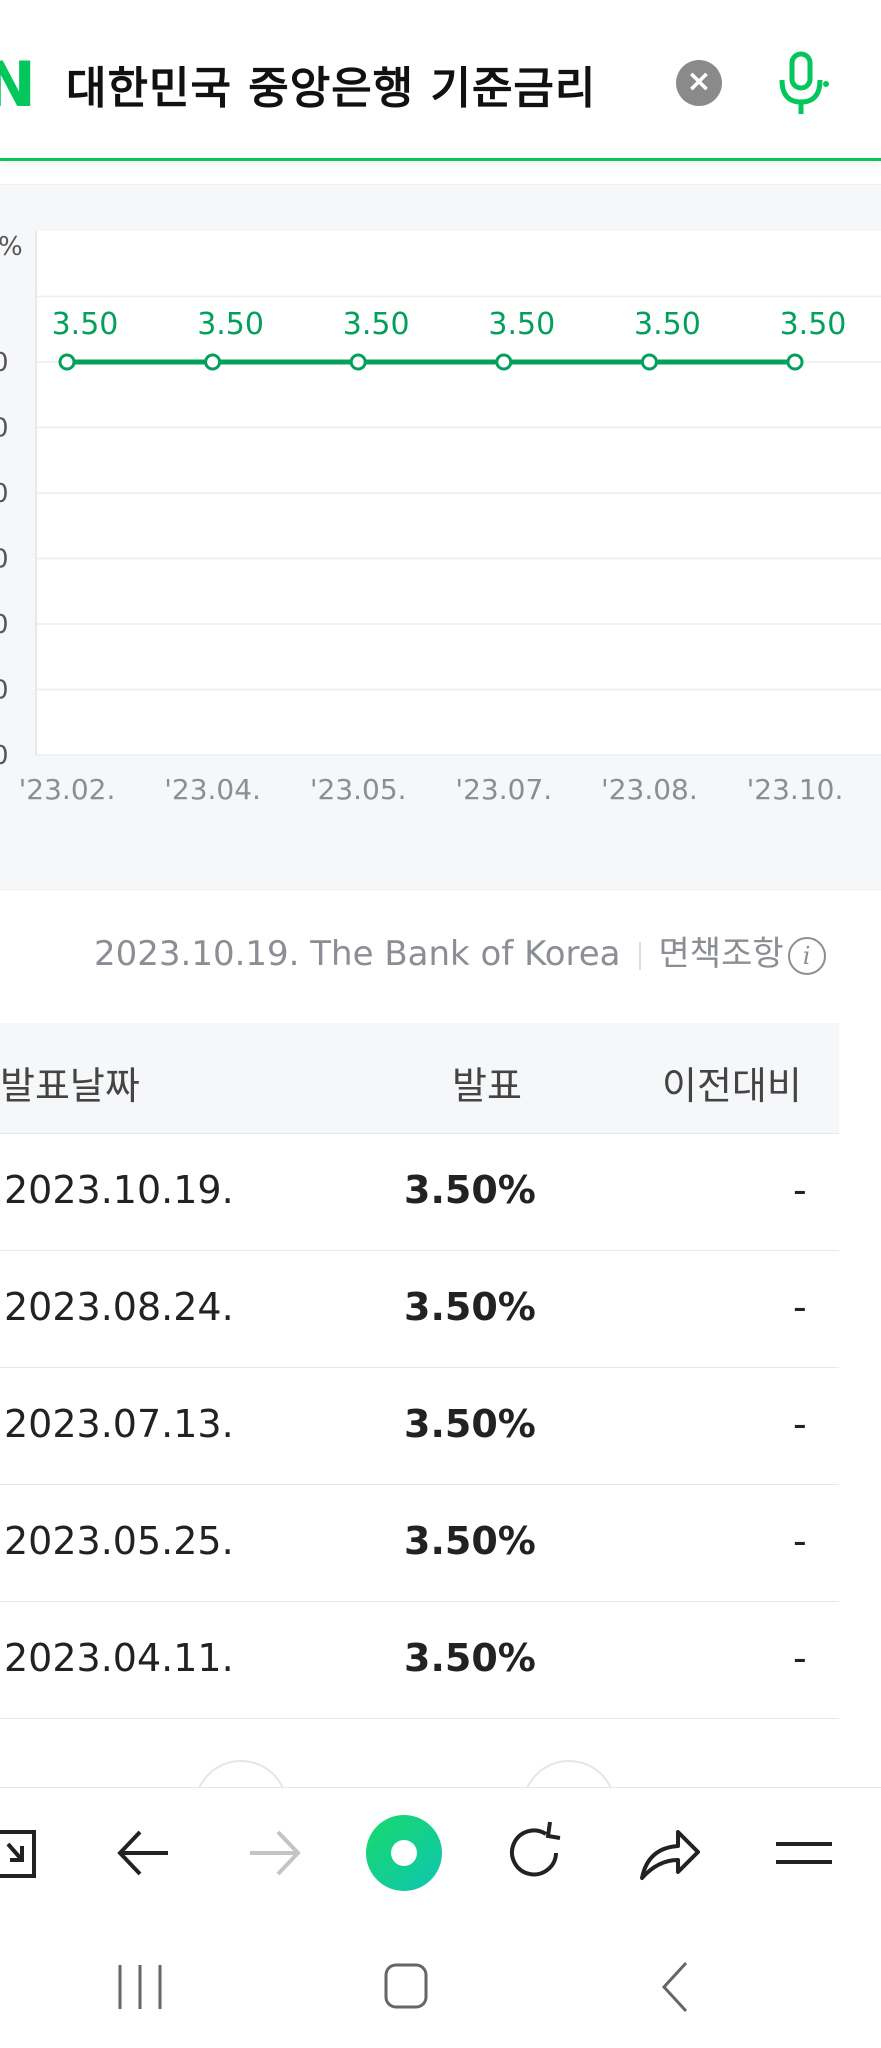 The width and height of the screenshot is (881, 2048). What do you see at coordinates (67, 789) in the screenshot?
I see `x-tick-label: '23.02.` at bounding box center [67, 789].